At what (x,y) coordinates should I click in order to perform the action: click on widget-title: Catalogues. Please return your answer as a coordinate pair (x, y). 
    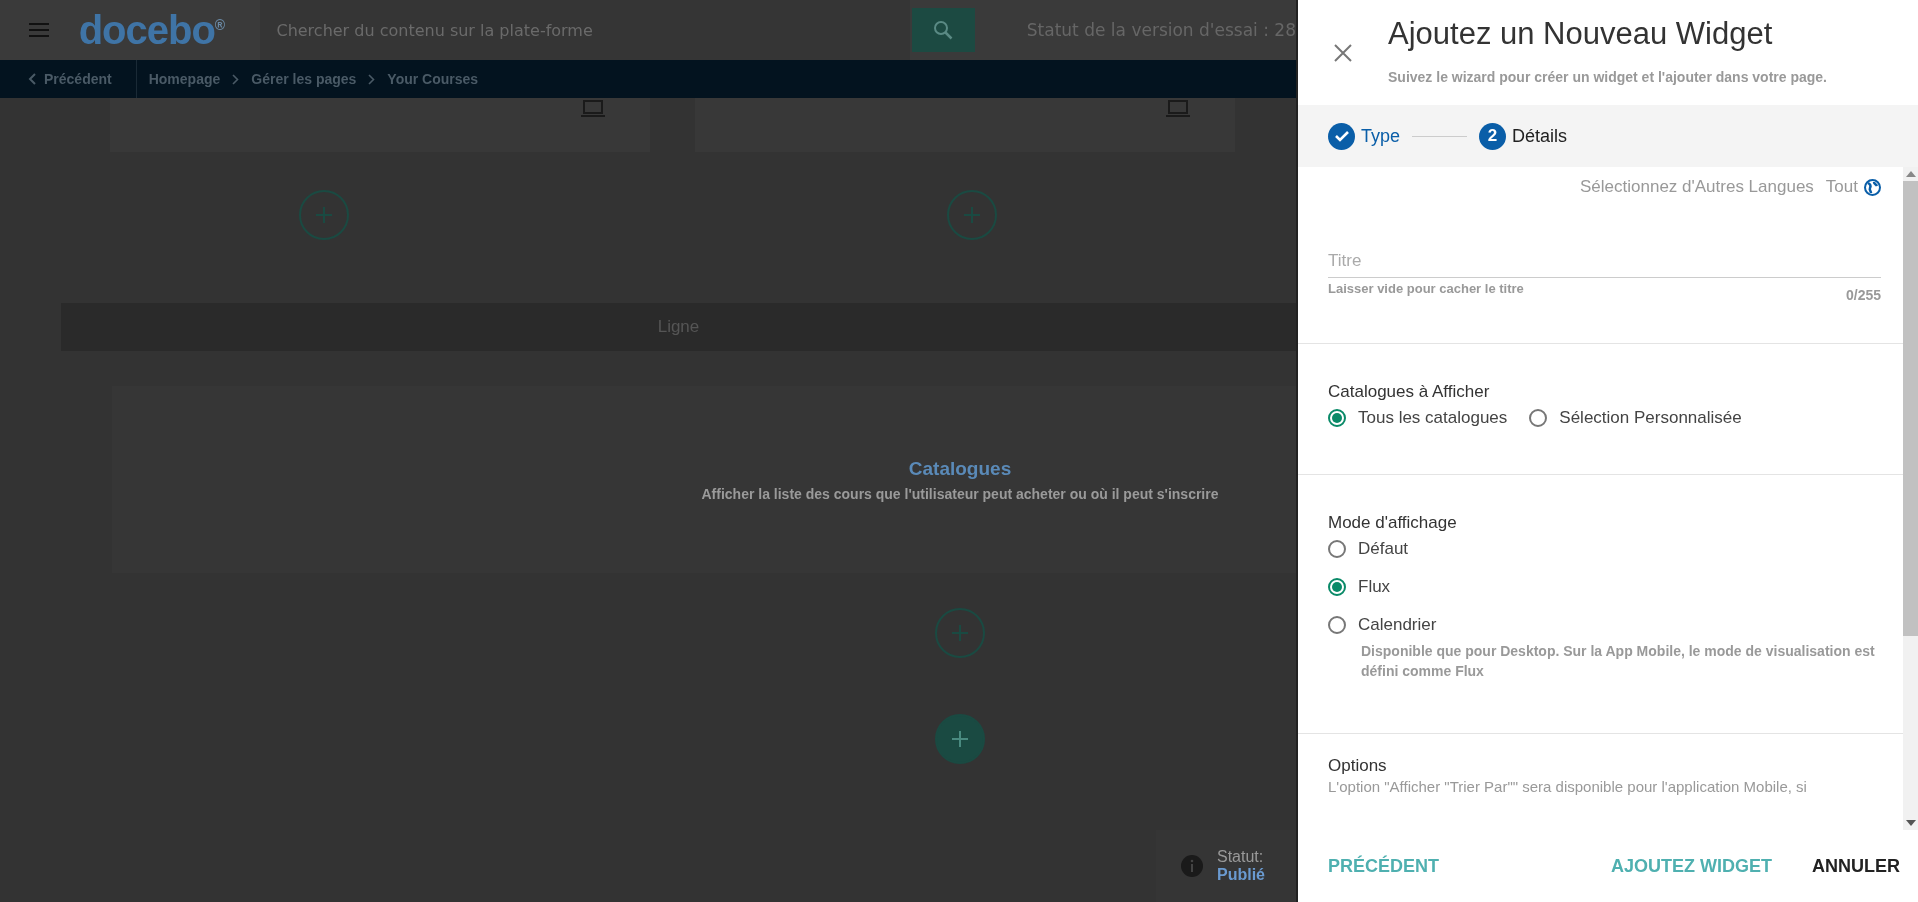
    Looking at the image, I should click on (960, 468).